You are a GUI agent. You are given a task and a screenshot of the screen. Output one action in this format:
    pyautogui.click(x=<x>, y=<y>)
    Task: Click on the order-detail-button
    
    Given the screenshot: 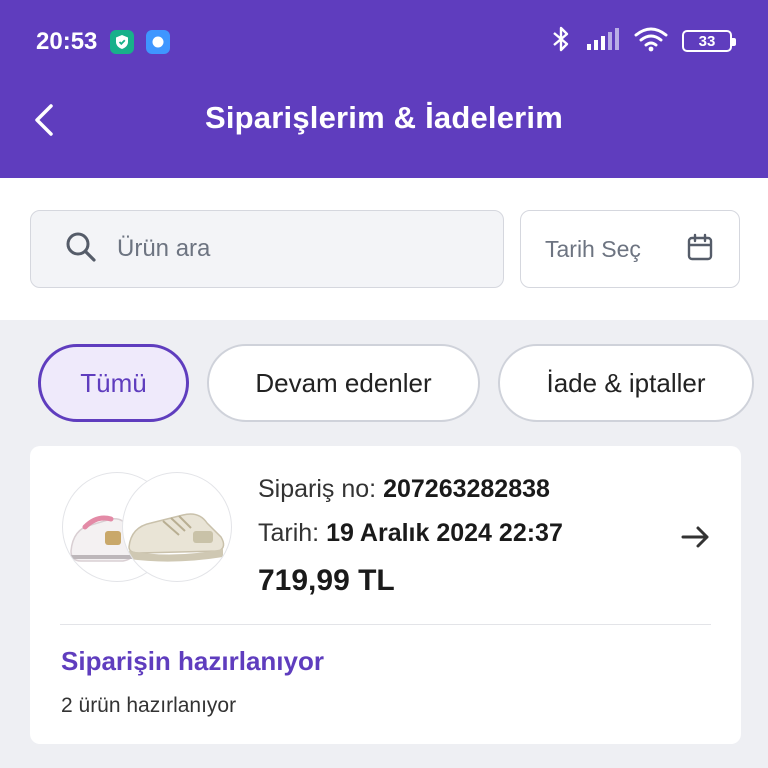 What is the action you would take?
    pyautogui.click(x=696, y=537)
    